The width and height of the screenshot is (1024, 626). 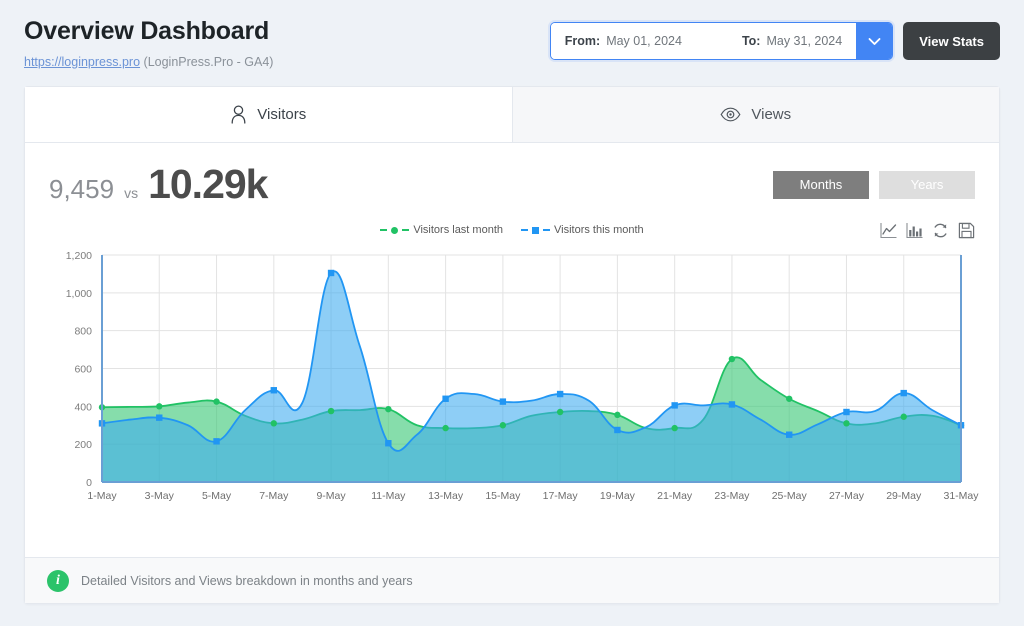 I want to click on y-axis-tick-label: 1,000, so click(x=79, y=294).